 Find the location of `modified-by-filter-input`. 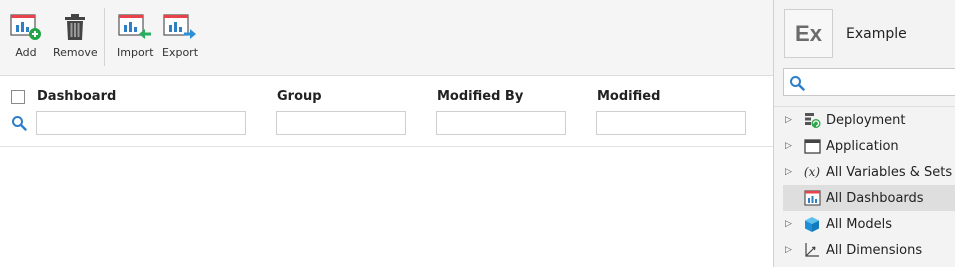

modified-by-filter-input is located at coordinates (501, 123).